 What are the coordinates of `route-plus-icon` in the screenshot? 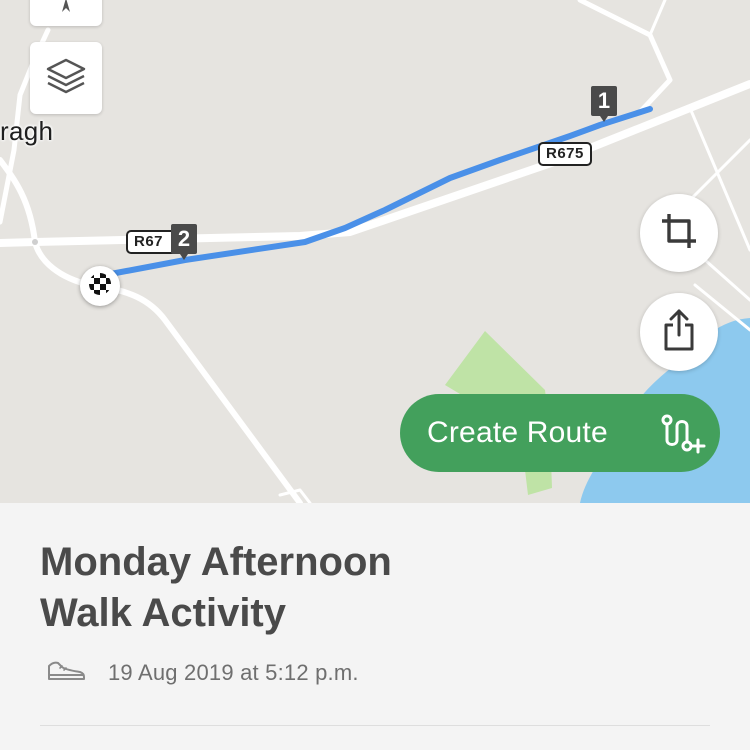 It's located at (683, 438).